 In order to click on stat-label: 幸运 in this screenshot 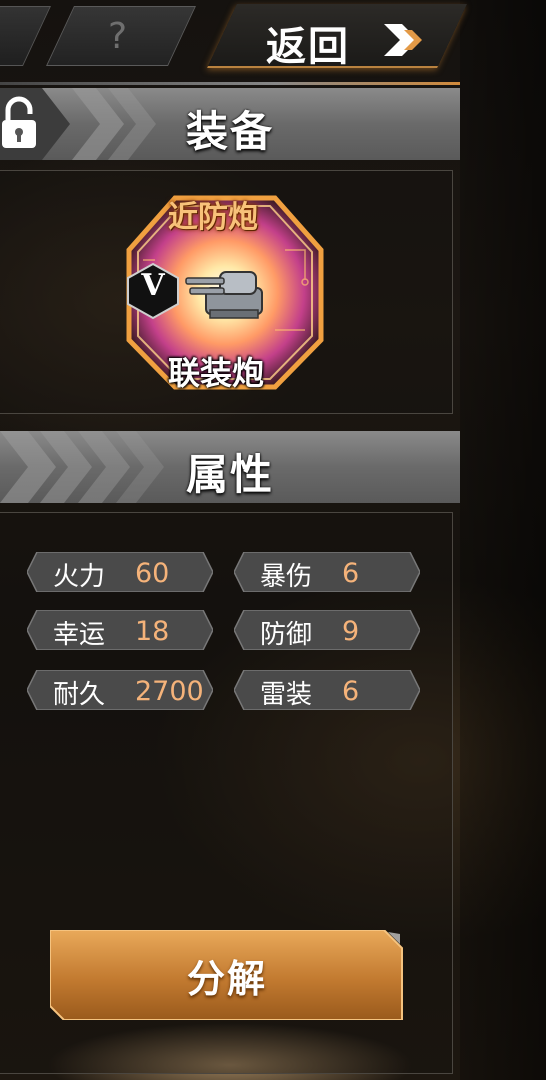, I will do `click(79, 635)`.